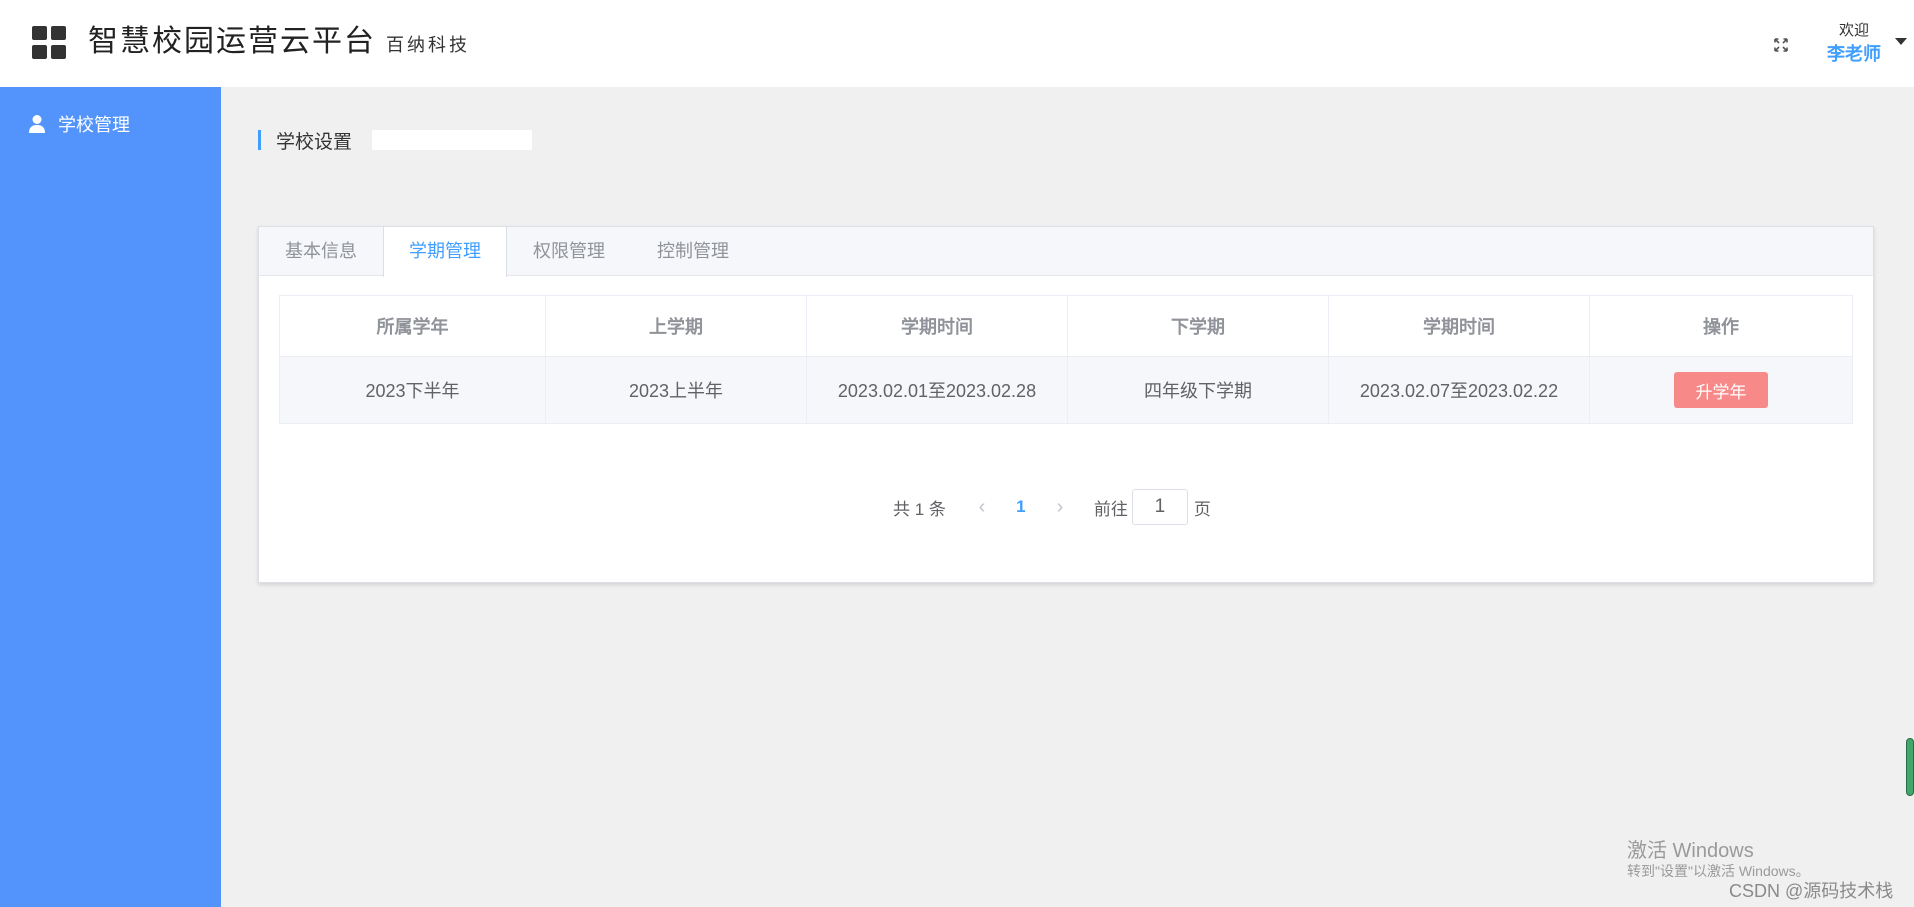 The image size is (1914, 907). What do you see at coordinates (94, 125) in the screenshot?
I see `sidebar-item-label: 学校管理` at bounding box center [94, 125].